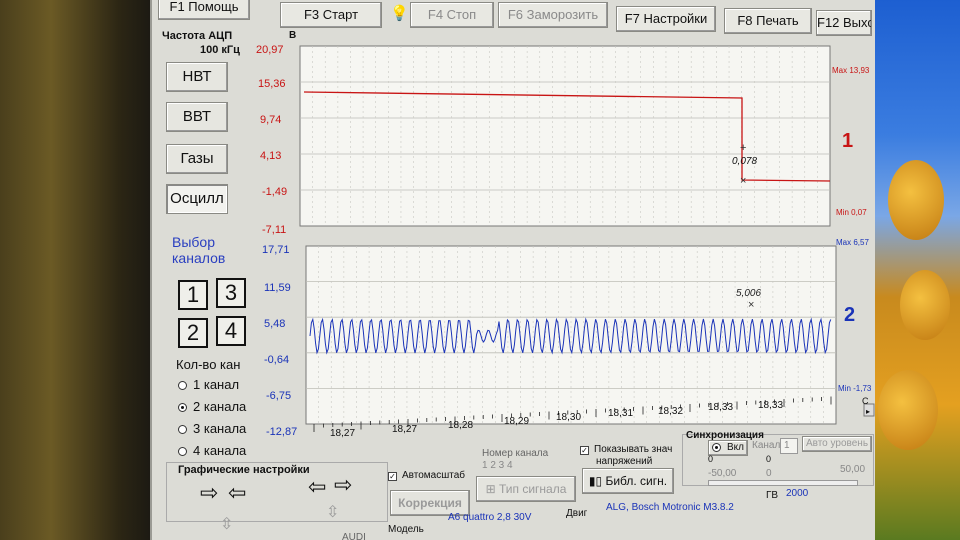 The image size is (960, 540). What do you see at coordinates (497, 465) in the screenshot?
I see `channel-number-digits: 1 2 3 4` at bounding box center [497, 465].